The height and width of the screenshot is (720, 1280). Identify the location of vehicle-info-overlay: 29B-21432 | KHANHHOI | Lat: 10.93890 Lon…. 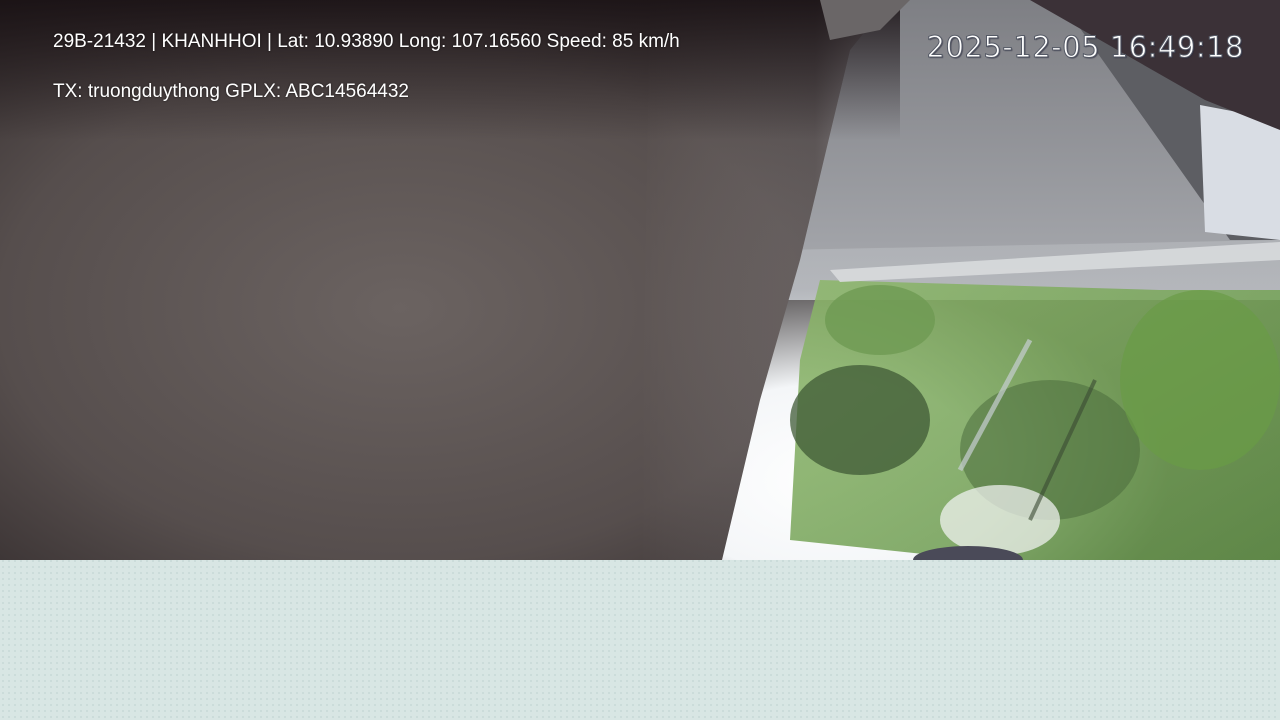
(366, 41).